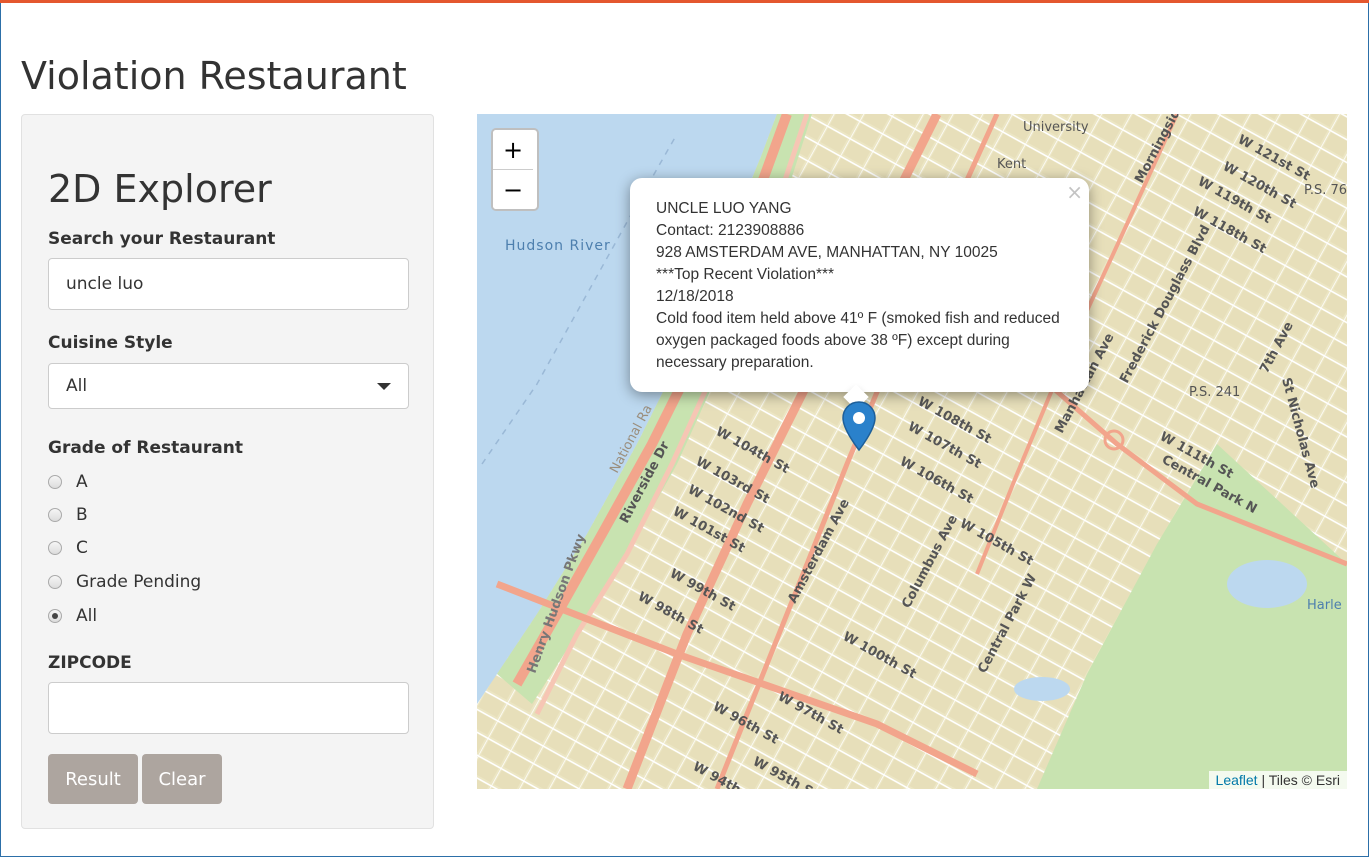 The width and height of the screenshot is (1369, 858). What do you see at coordinates (859, 427) in the screenshot?
I see `map-marker-icon` at bounding box center [859, 427].